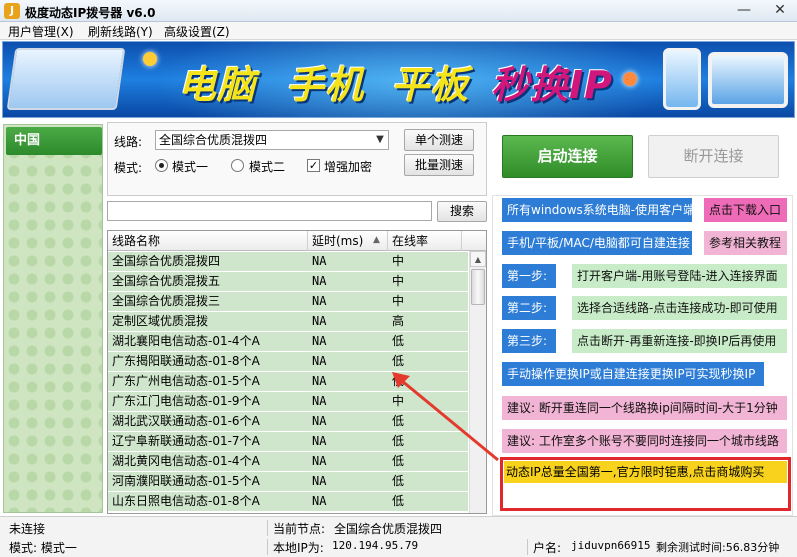  Describe the element at coordinates (66, 79) in the screenshot. I see `laptop-illustration-icon` at that location.